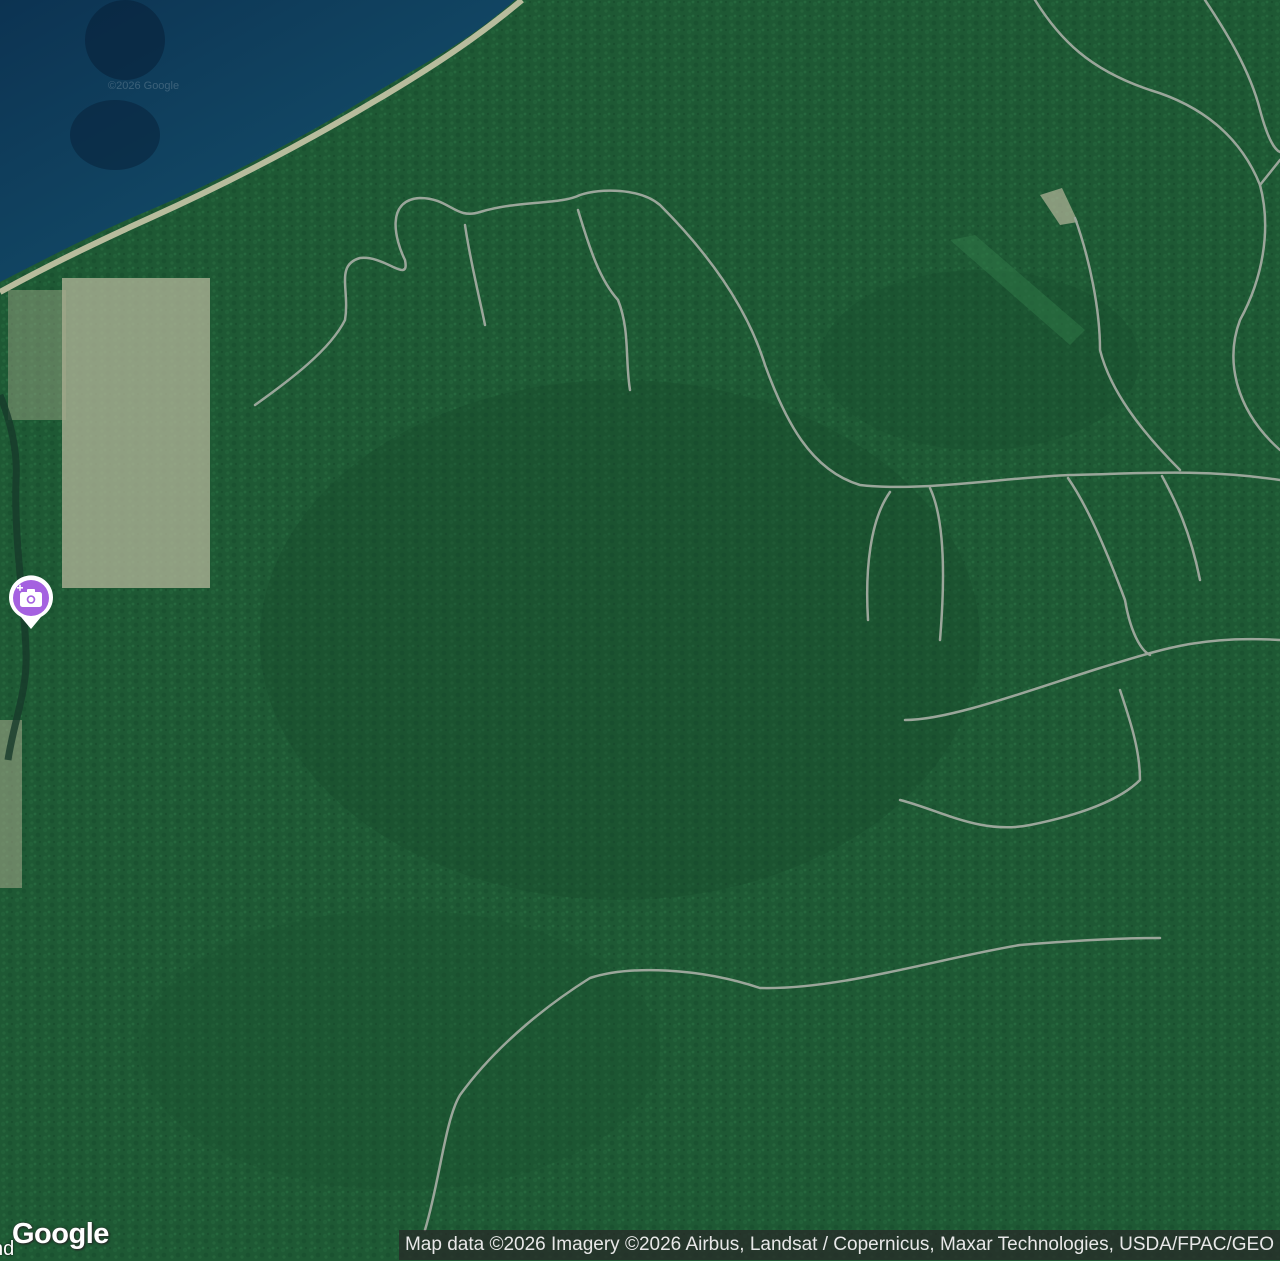 The image size is (1280, 1261). What do you see at coordinates (31, 603) in the screenshot?
I see `photo-marker-pin` at bounding box center [31, 603].